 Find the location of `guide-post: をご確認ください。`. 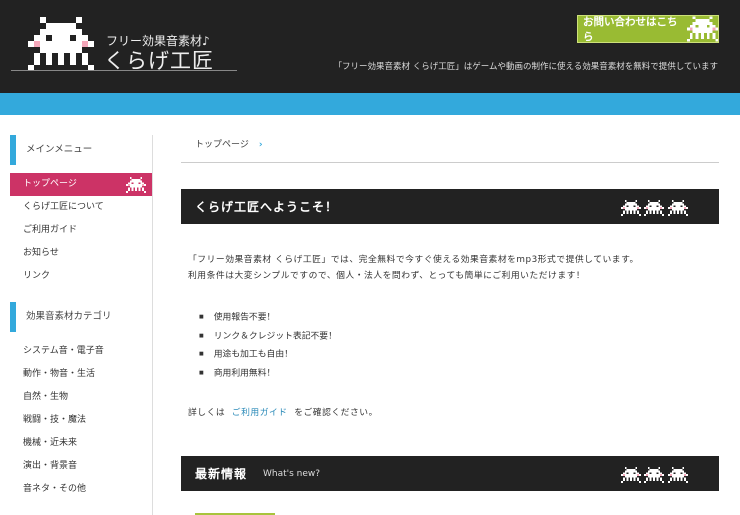

guide-post: をご確認ください。 is located at coordinates (336, 413).